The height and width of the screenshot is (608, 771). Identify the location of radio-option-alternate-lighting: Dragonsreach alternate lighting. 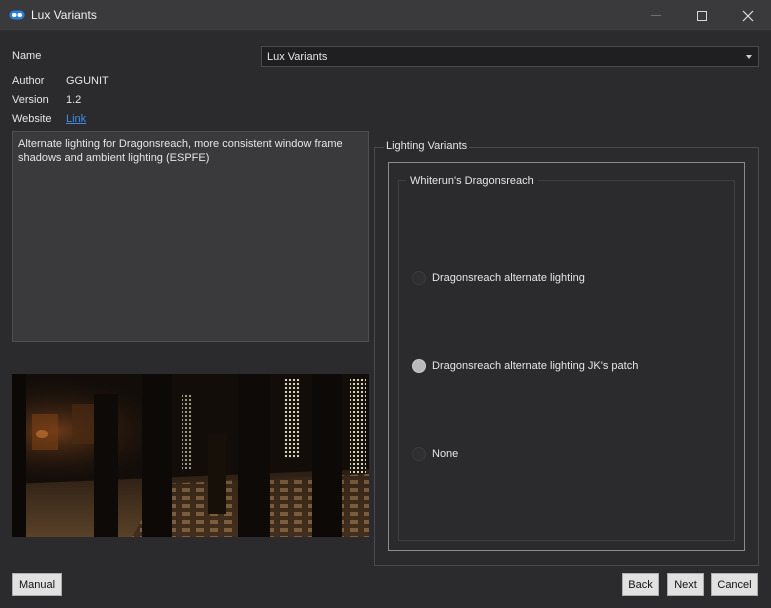
(498, 278).